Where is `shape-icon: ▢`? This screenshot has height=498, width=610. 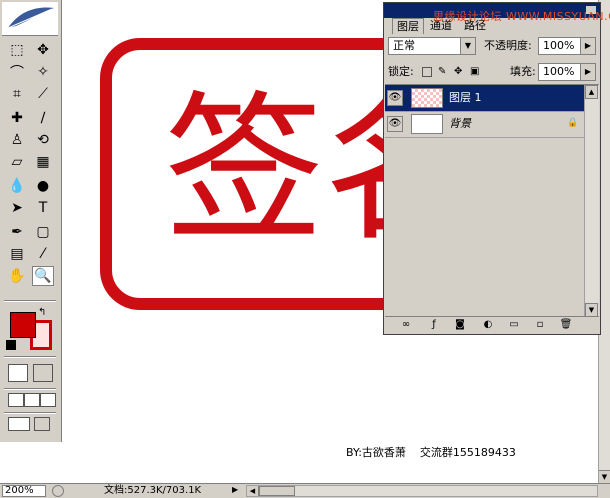 shape-icon: ▢ is located at coordinates (43, 232).